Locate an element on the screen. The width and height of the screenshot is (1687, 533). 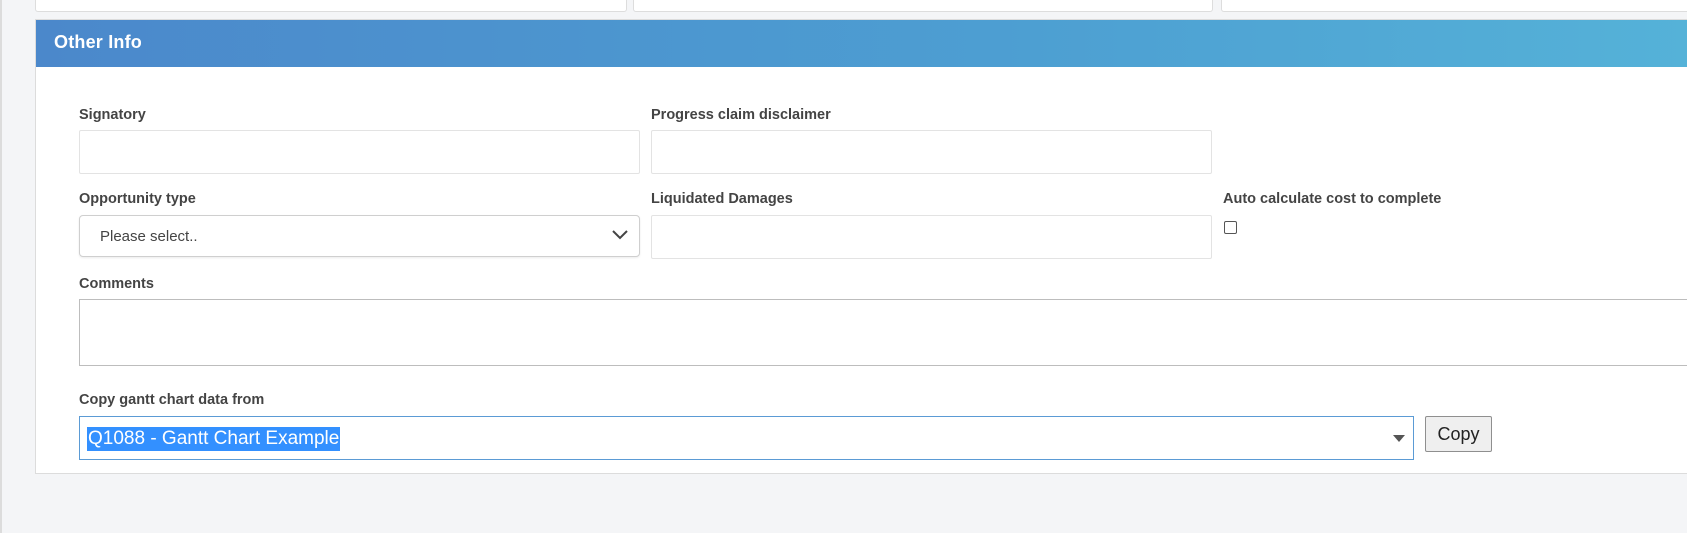
comments-textarea is located at coordinates (883, 332).